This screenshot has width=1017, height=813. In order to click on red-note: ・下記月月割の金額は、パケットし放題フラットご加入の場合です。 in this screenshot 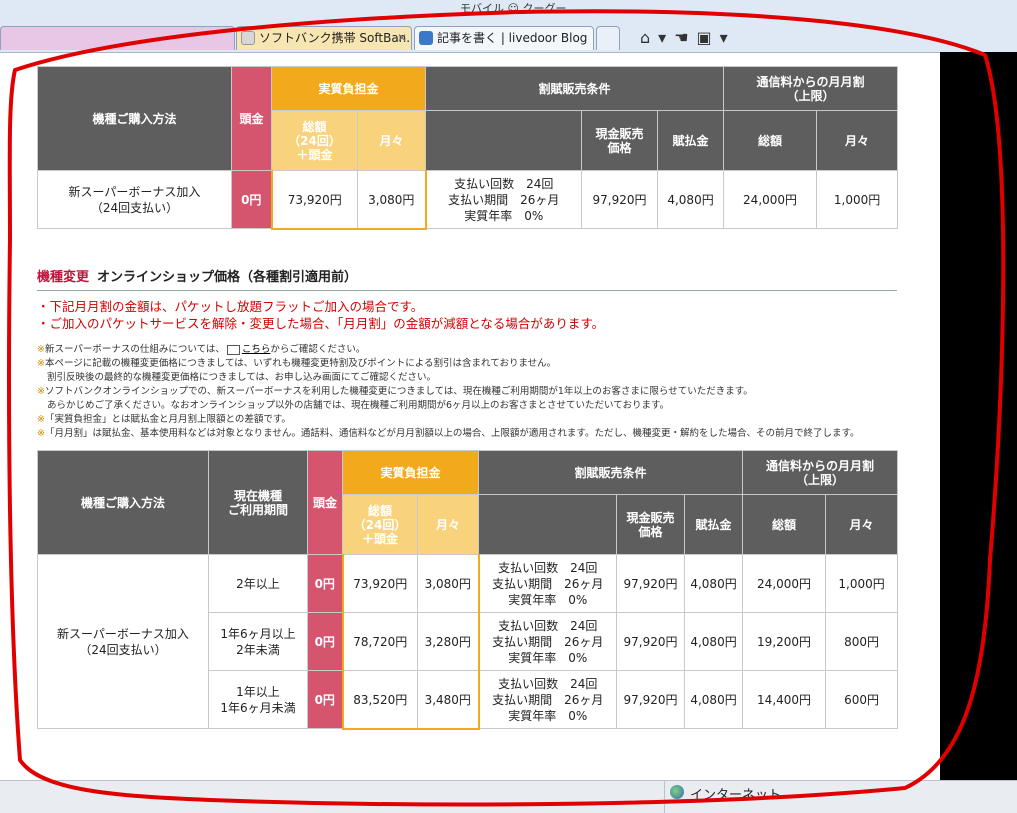, I will do `click(230, 306)`.